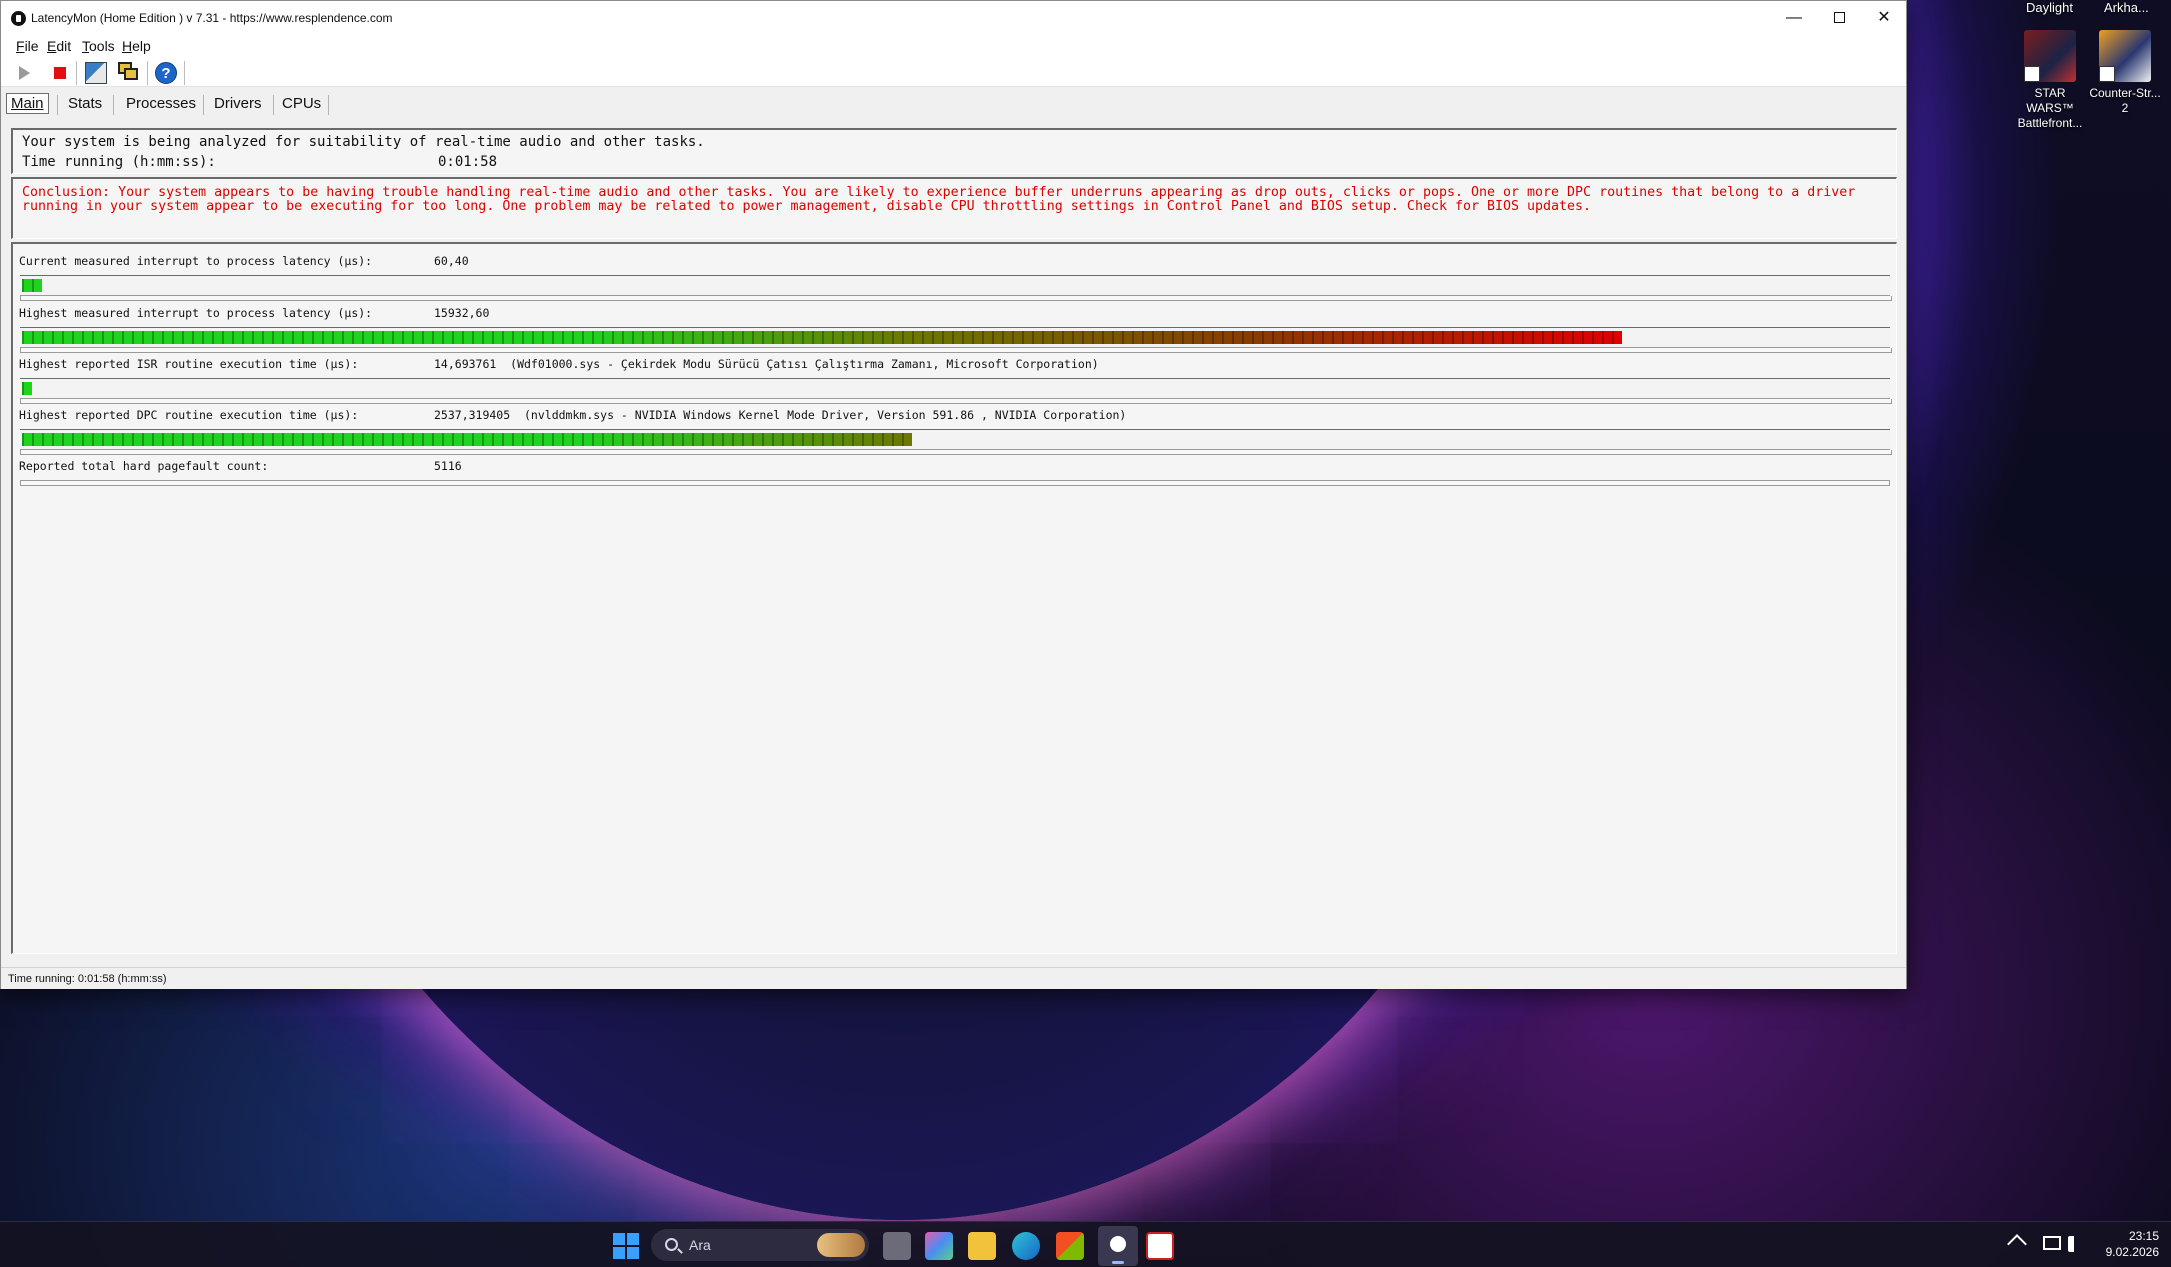 The height and width of the screenshot is (1267, 2171). I want to click on help-icon: ?, so click(166, 73).